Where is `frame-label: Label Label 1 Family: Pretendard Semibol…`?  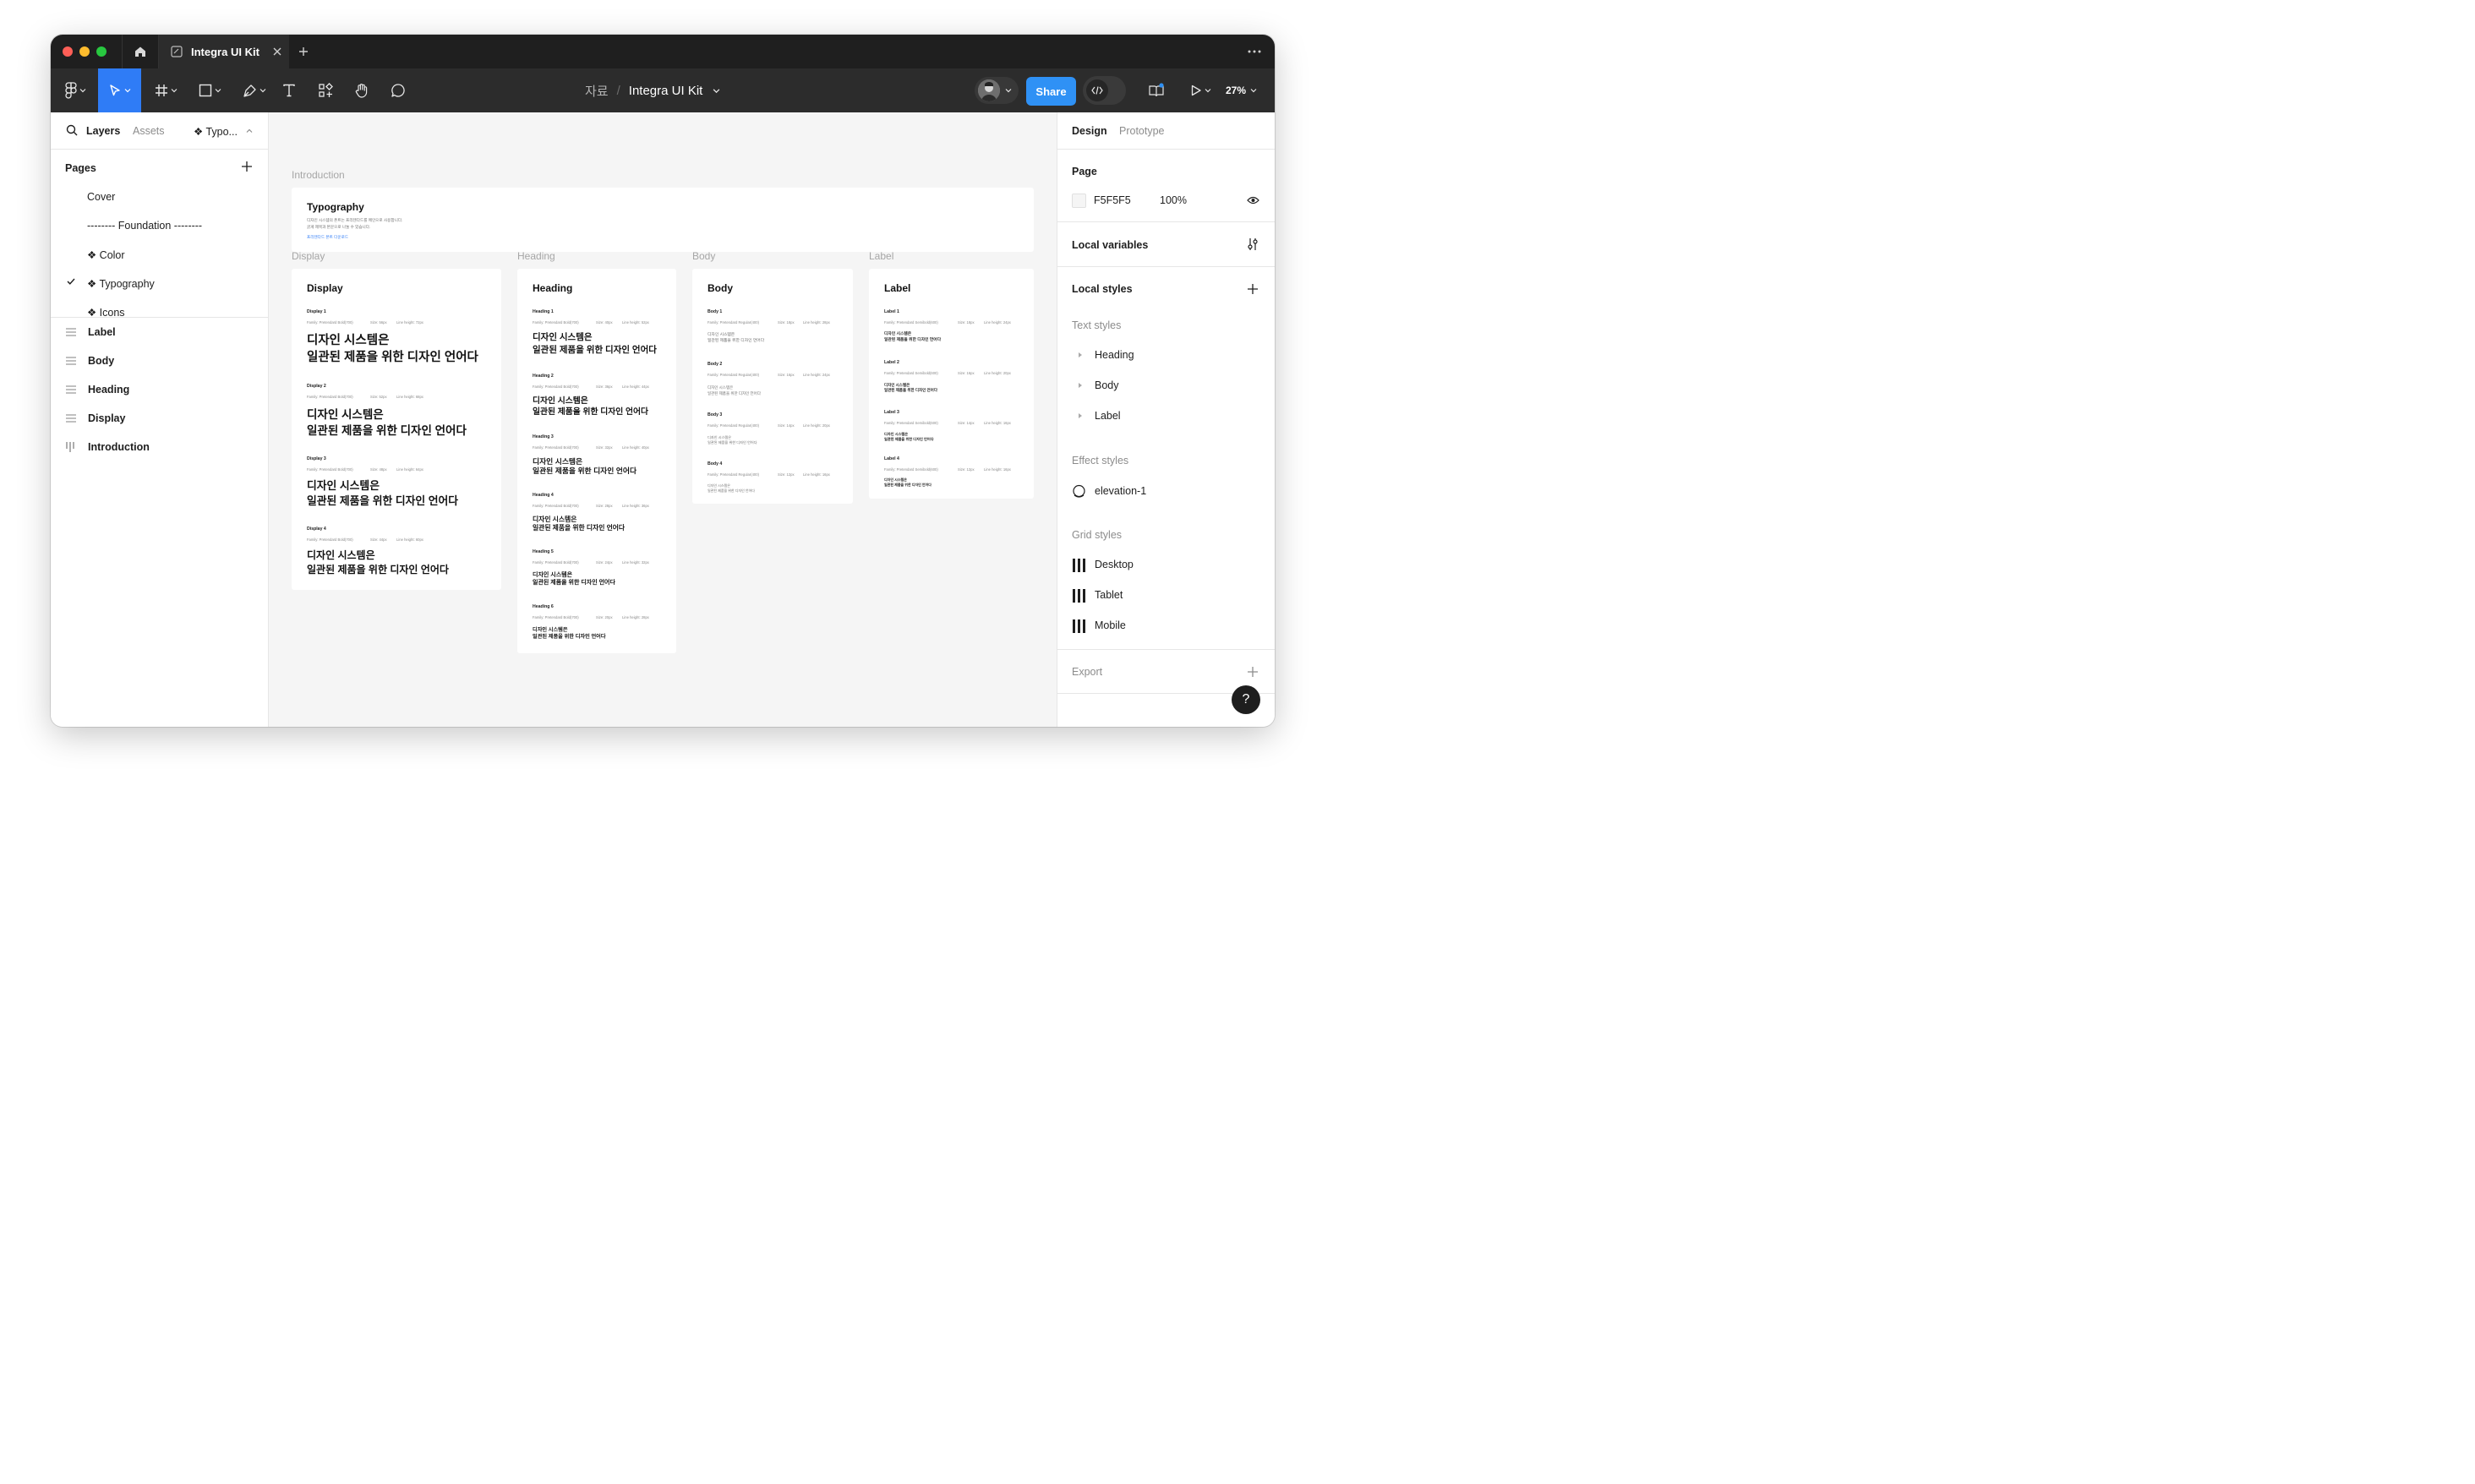
frame-label: Label Label 1 Family: Pretendard Semibol… is located at coordinates (952, 384).